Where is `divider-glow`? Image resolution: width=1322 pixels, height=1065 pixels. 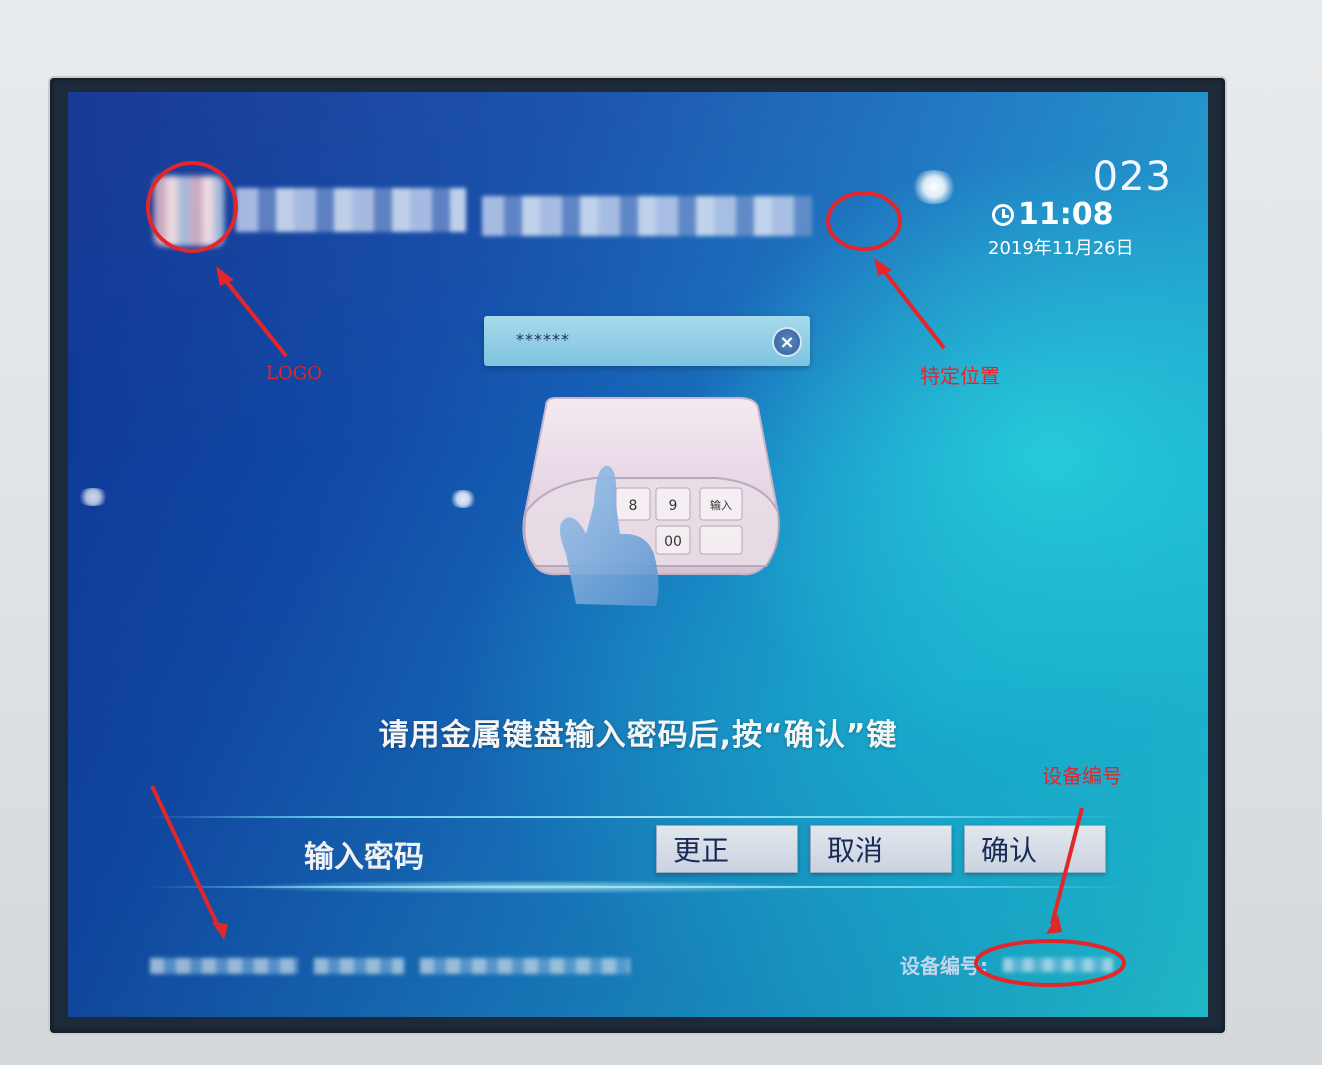
divider-glow is located at coordinates (528, 887).